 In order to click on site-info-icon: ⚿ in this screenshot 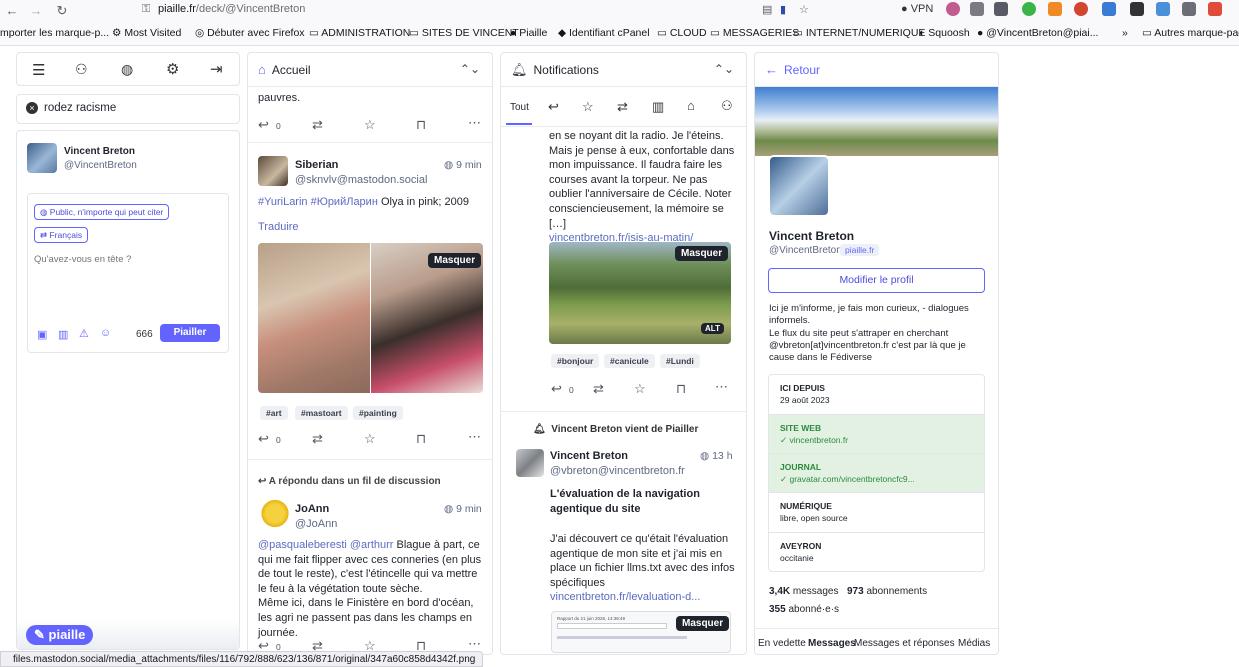, I will do `click(146, 9)`.